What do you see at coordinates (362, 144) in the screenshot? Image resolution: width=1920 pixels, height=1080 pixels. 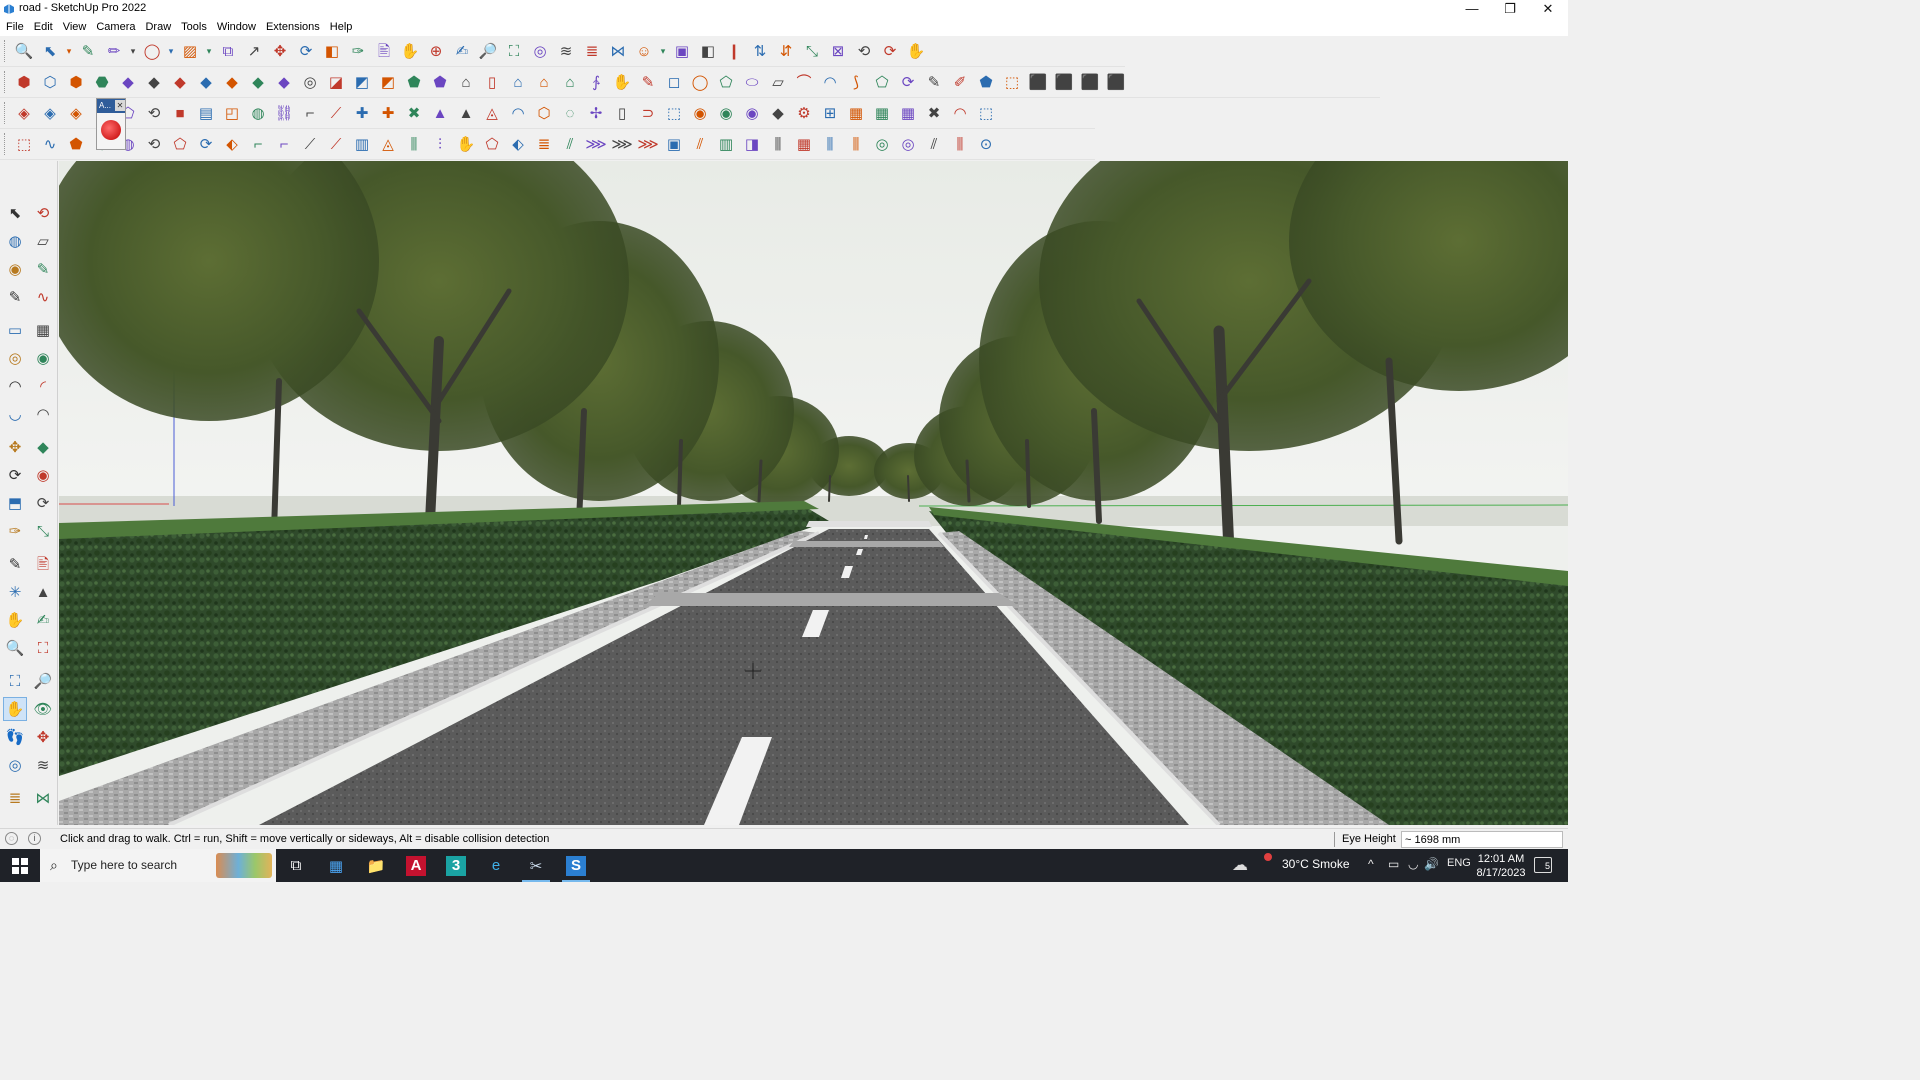 I see `tool-button-icon: ▥` at bounding box center [362, 144].